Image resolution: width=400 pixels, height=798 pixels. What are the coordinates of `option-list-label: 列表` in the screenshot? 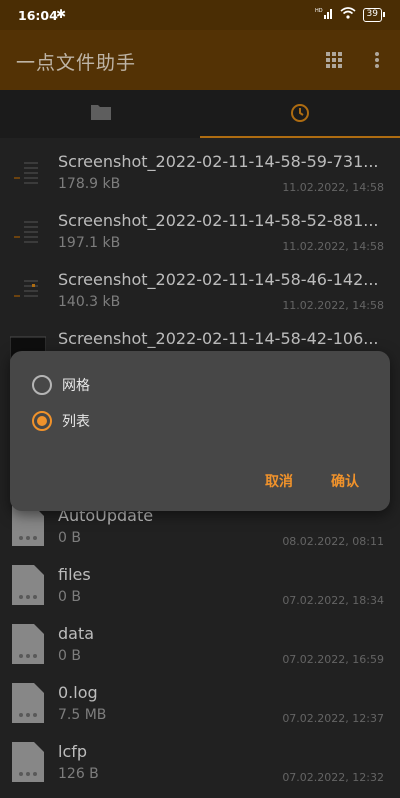 It's located at (76, 422).